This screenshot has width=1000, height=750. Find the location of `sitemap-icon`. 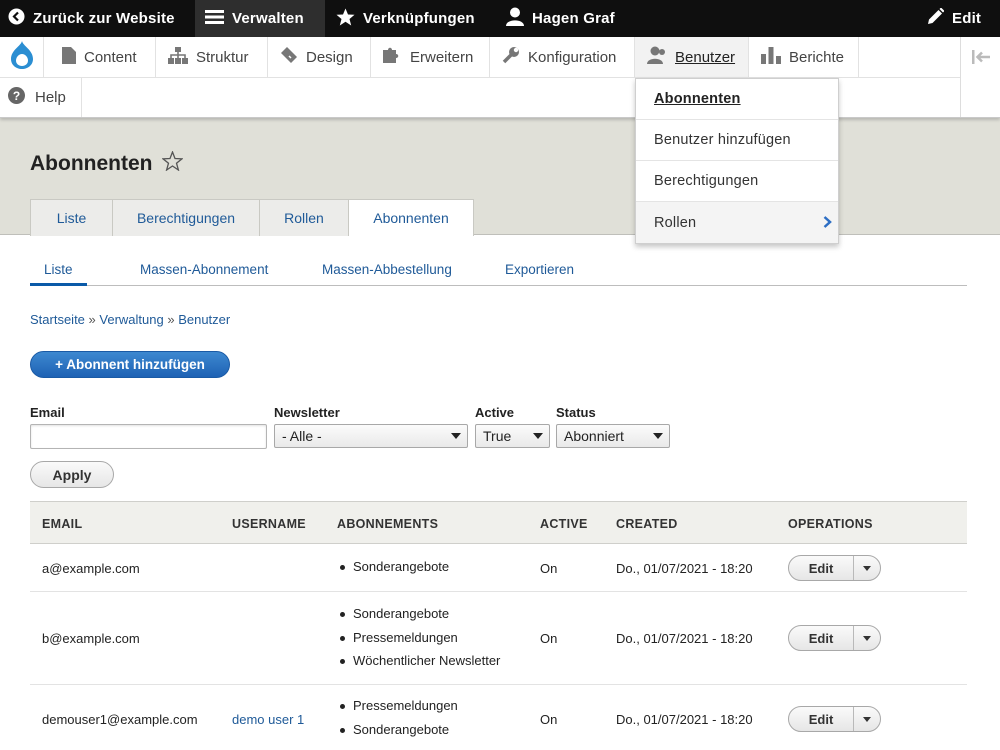

sitemap-icon is located at coordinates (182, 57).